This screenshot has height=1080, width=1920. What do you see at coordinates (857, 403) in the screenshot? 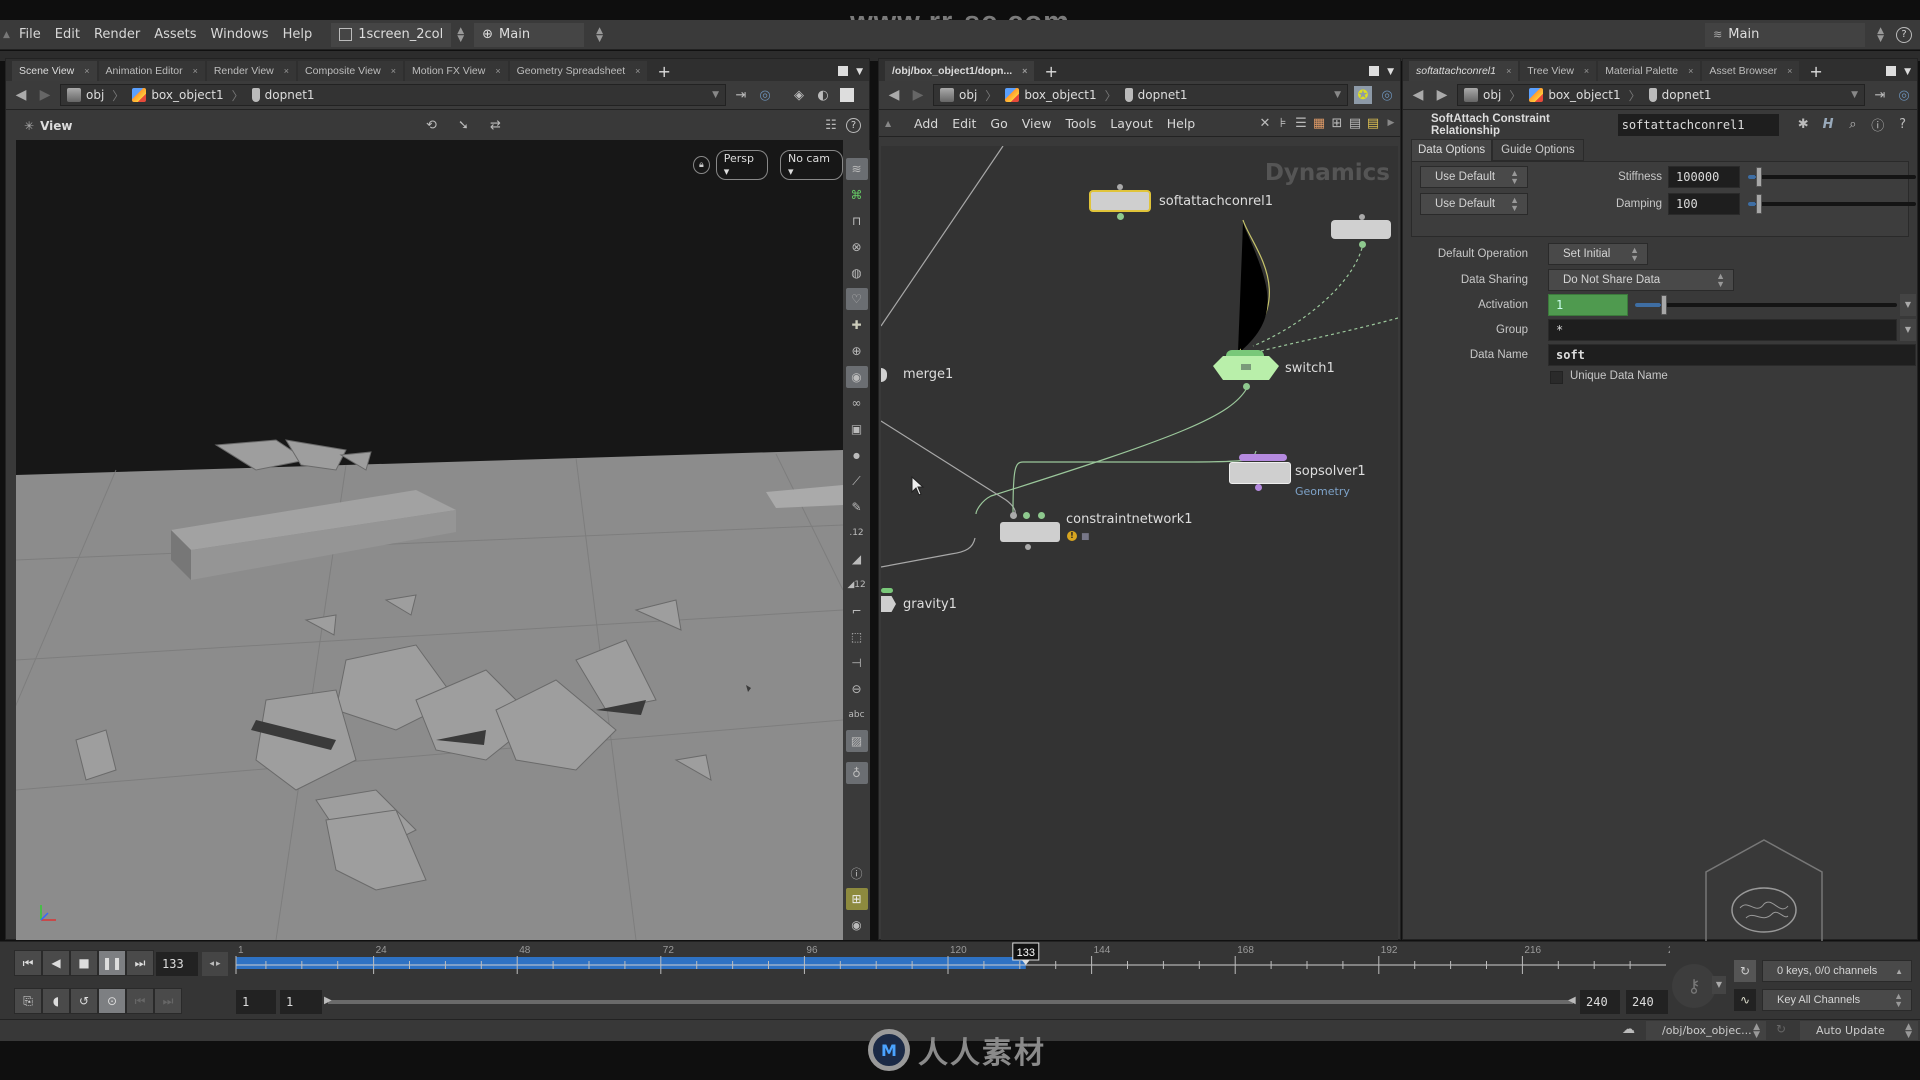
I see `flipbook-icon: ∞` at bounding box center [857, 403].